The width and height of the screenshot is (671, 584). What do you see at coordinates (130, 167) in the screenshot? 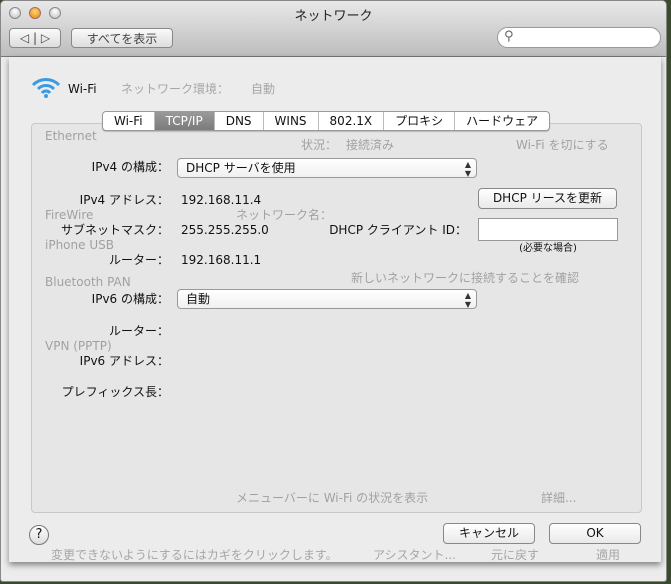
I see `ipv4-config-label: IPv4 の構成：` at bounding box center [130, 167].